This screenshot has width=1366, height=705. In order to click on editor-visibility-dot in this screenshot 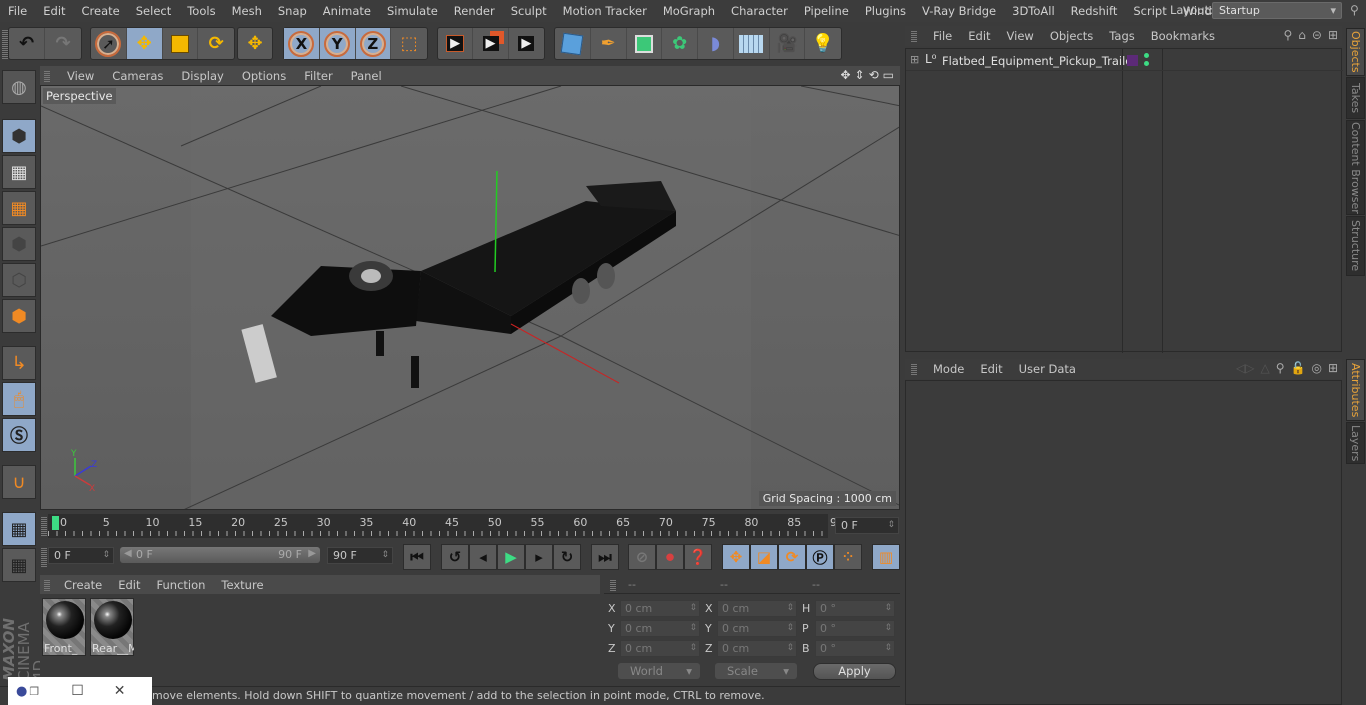, I will do `click(1146, 55)`.